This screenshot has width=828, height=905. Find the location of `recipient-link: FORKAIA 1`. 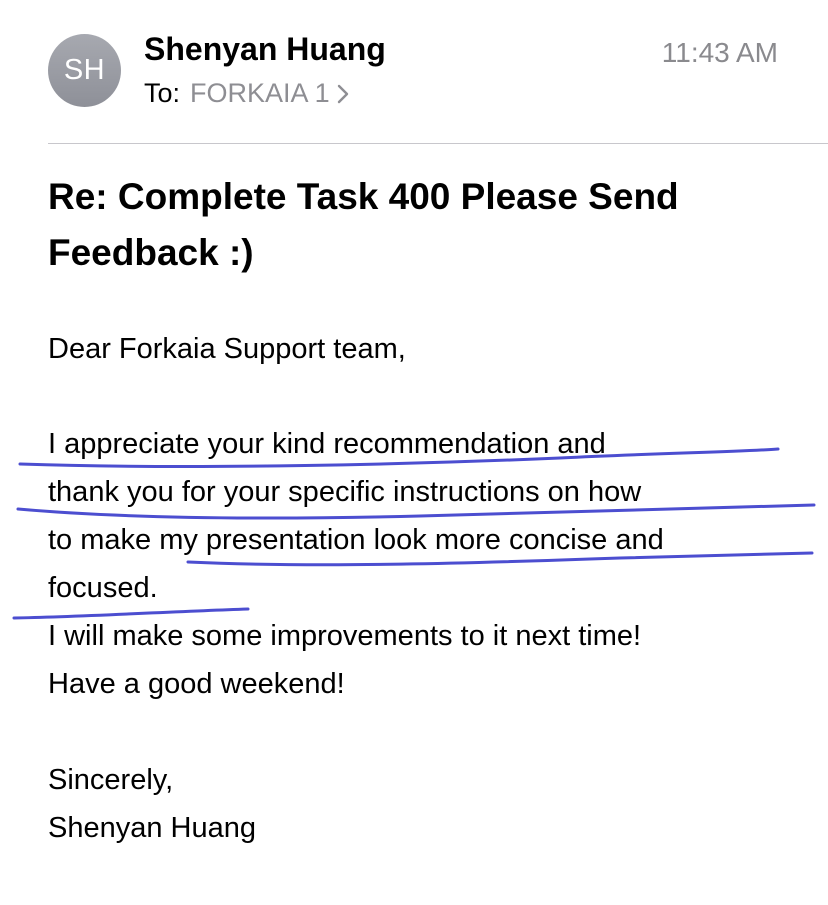

recipient-link: FORKAIA 1 is located at coordinates (270, 93).